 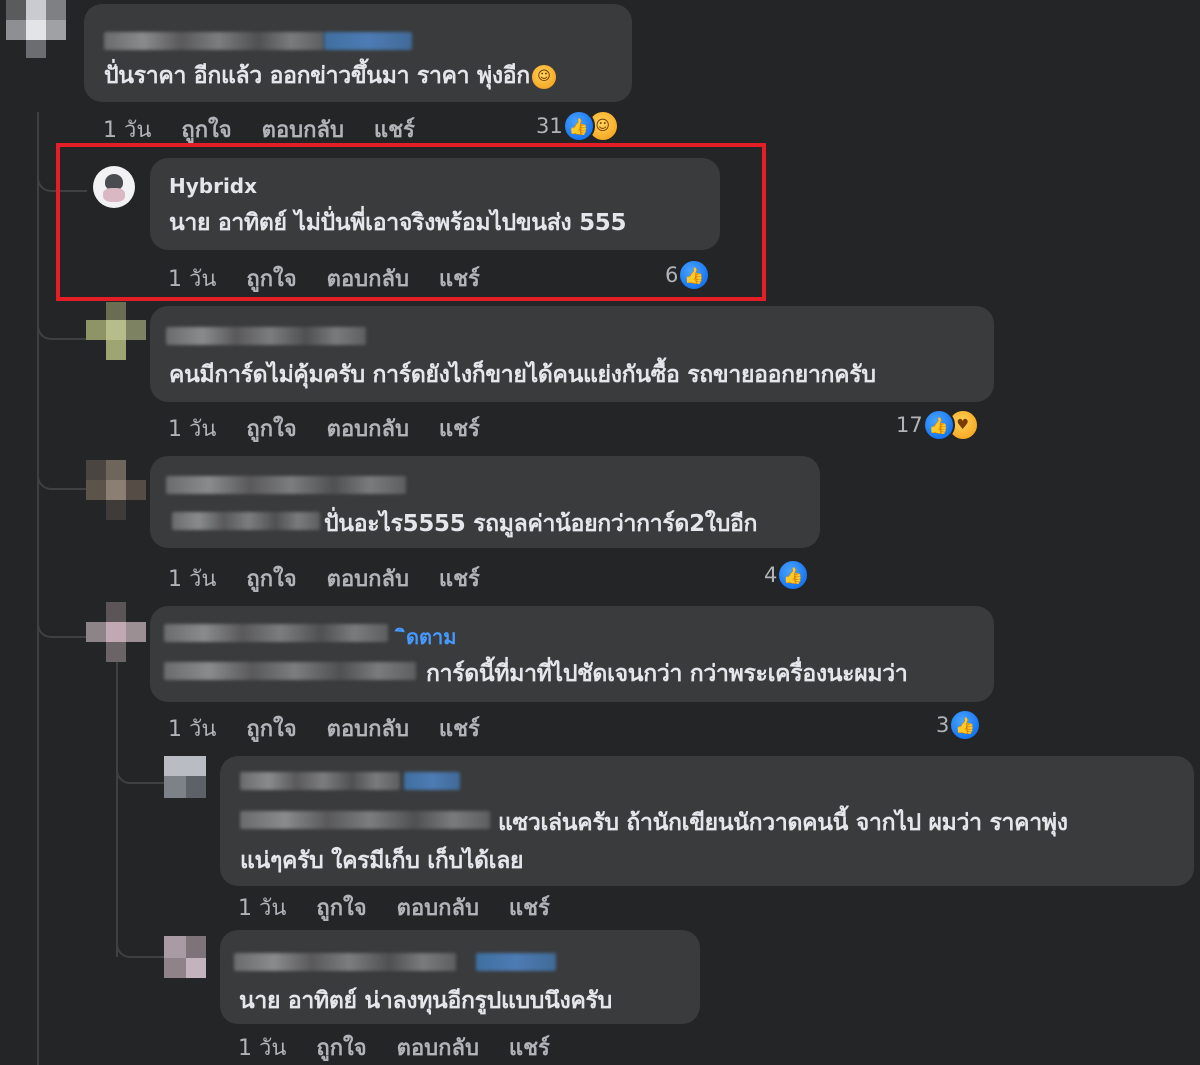 What do you see at coordinates (382, 861) in the screenshot?
I see `comment-text-line2: แน่ๆครับ ใครมีเก็บ เก็บได้เลย` at bounding box center [382, 861].